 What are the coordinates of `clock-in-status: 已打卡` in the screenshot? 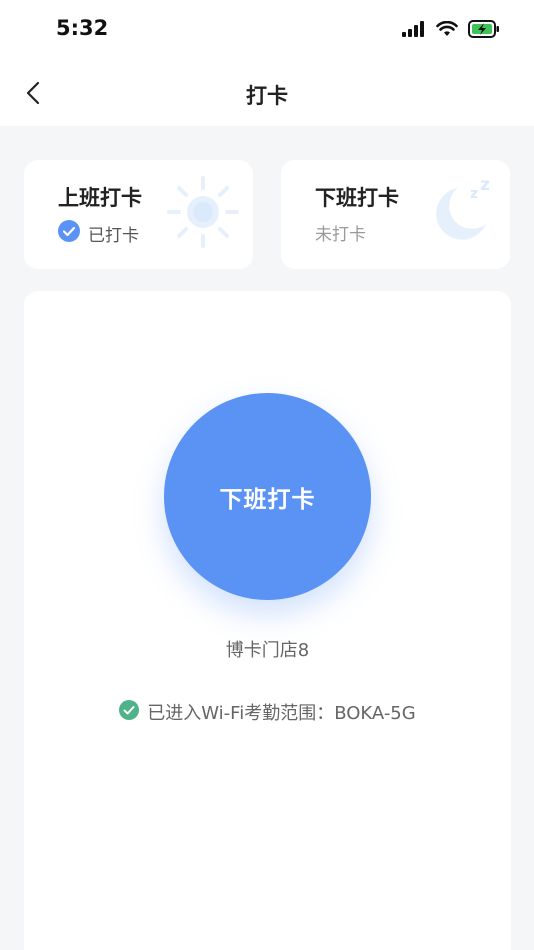 It's located at (98, 233).